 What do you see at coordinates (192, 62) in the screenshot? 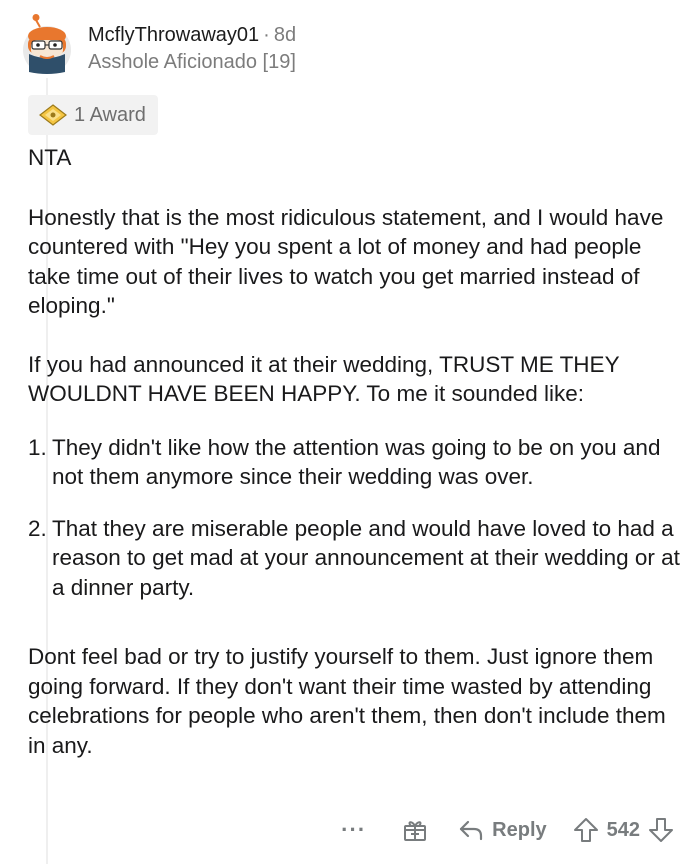
I see `user-flair: Asshole Aficionado [19]` at bounding box center [192, 62].